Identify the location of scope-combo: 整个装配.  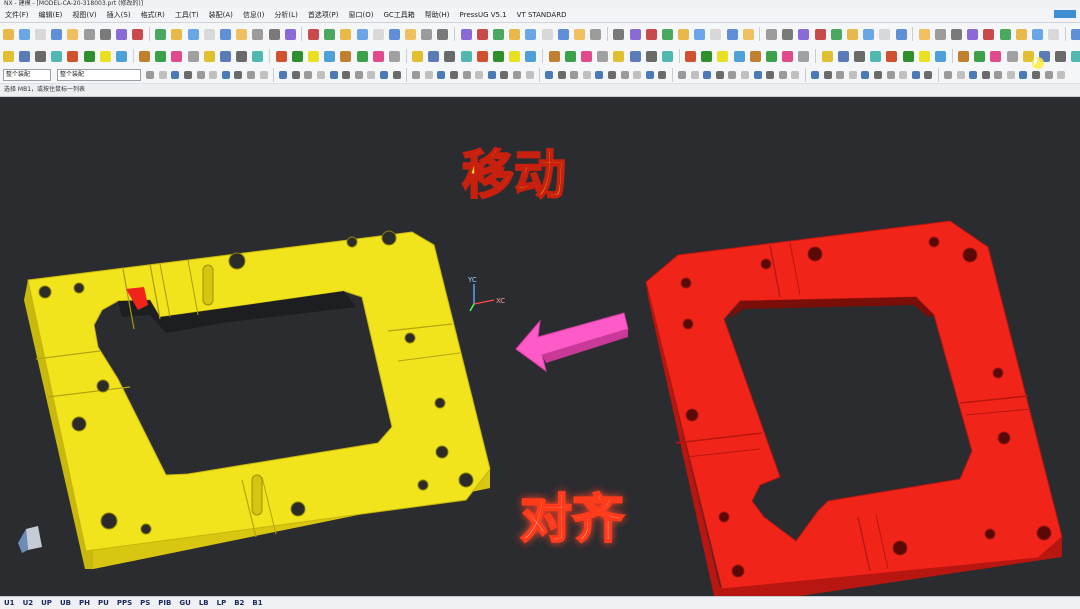
(99, 75).